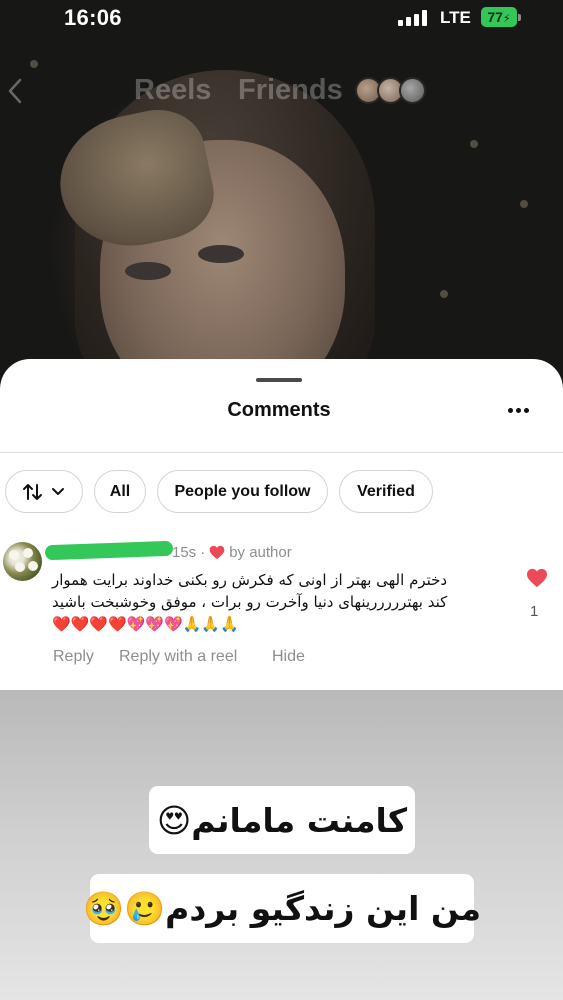 This screenshot has height=1000, width=563. Describe the element at coordinates (495, 17) in the screenshot. I see `battery-level: 77` at that location.